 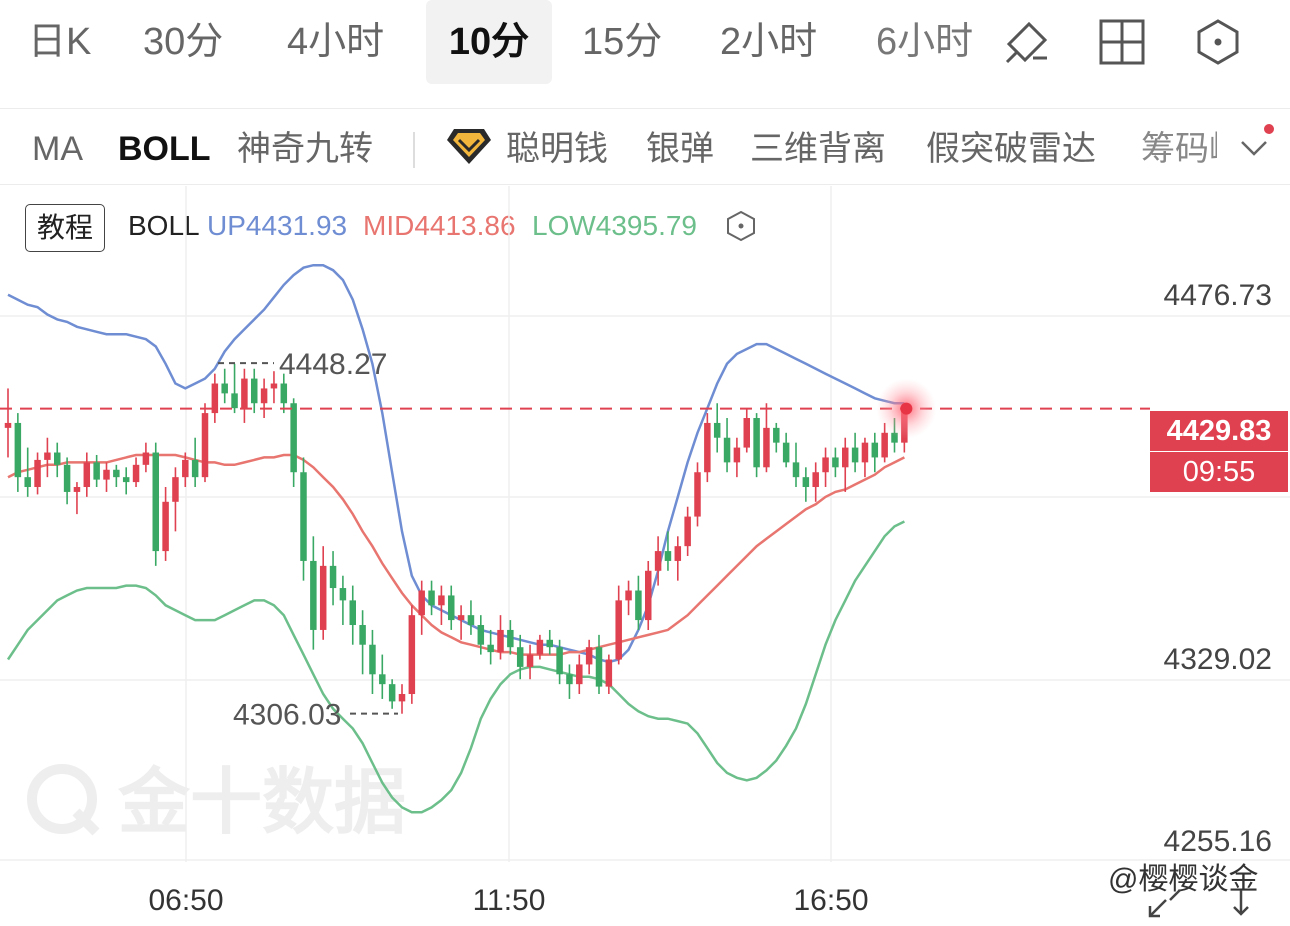 I want to click on watermark-text: 金十数据, so click(x=261, y=802).